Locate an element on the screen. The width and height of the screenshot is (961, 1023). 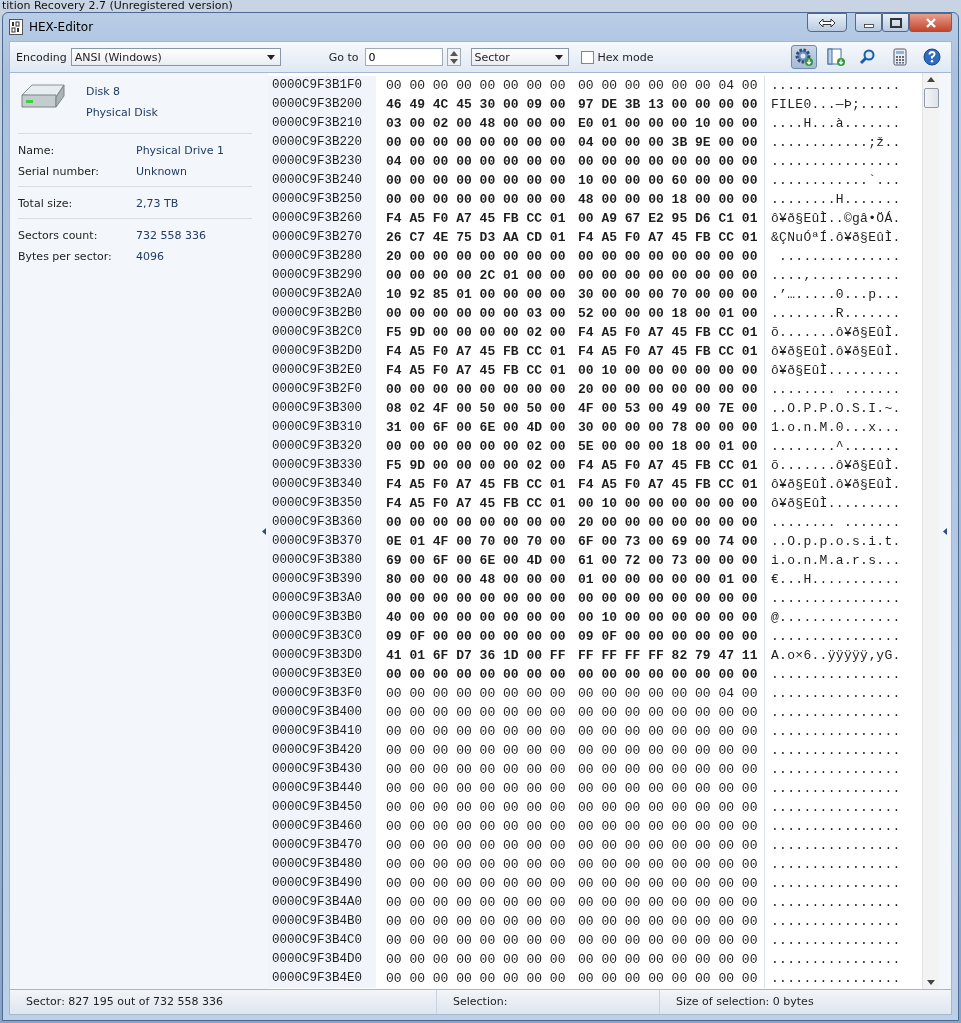
hex-bytes: 00 00 00 00 00 00 04 00 is located at coordinates (668, 693).